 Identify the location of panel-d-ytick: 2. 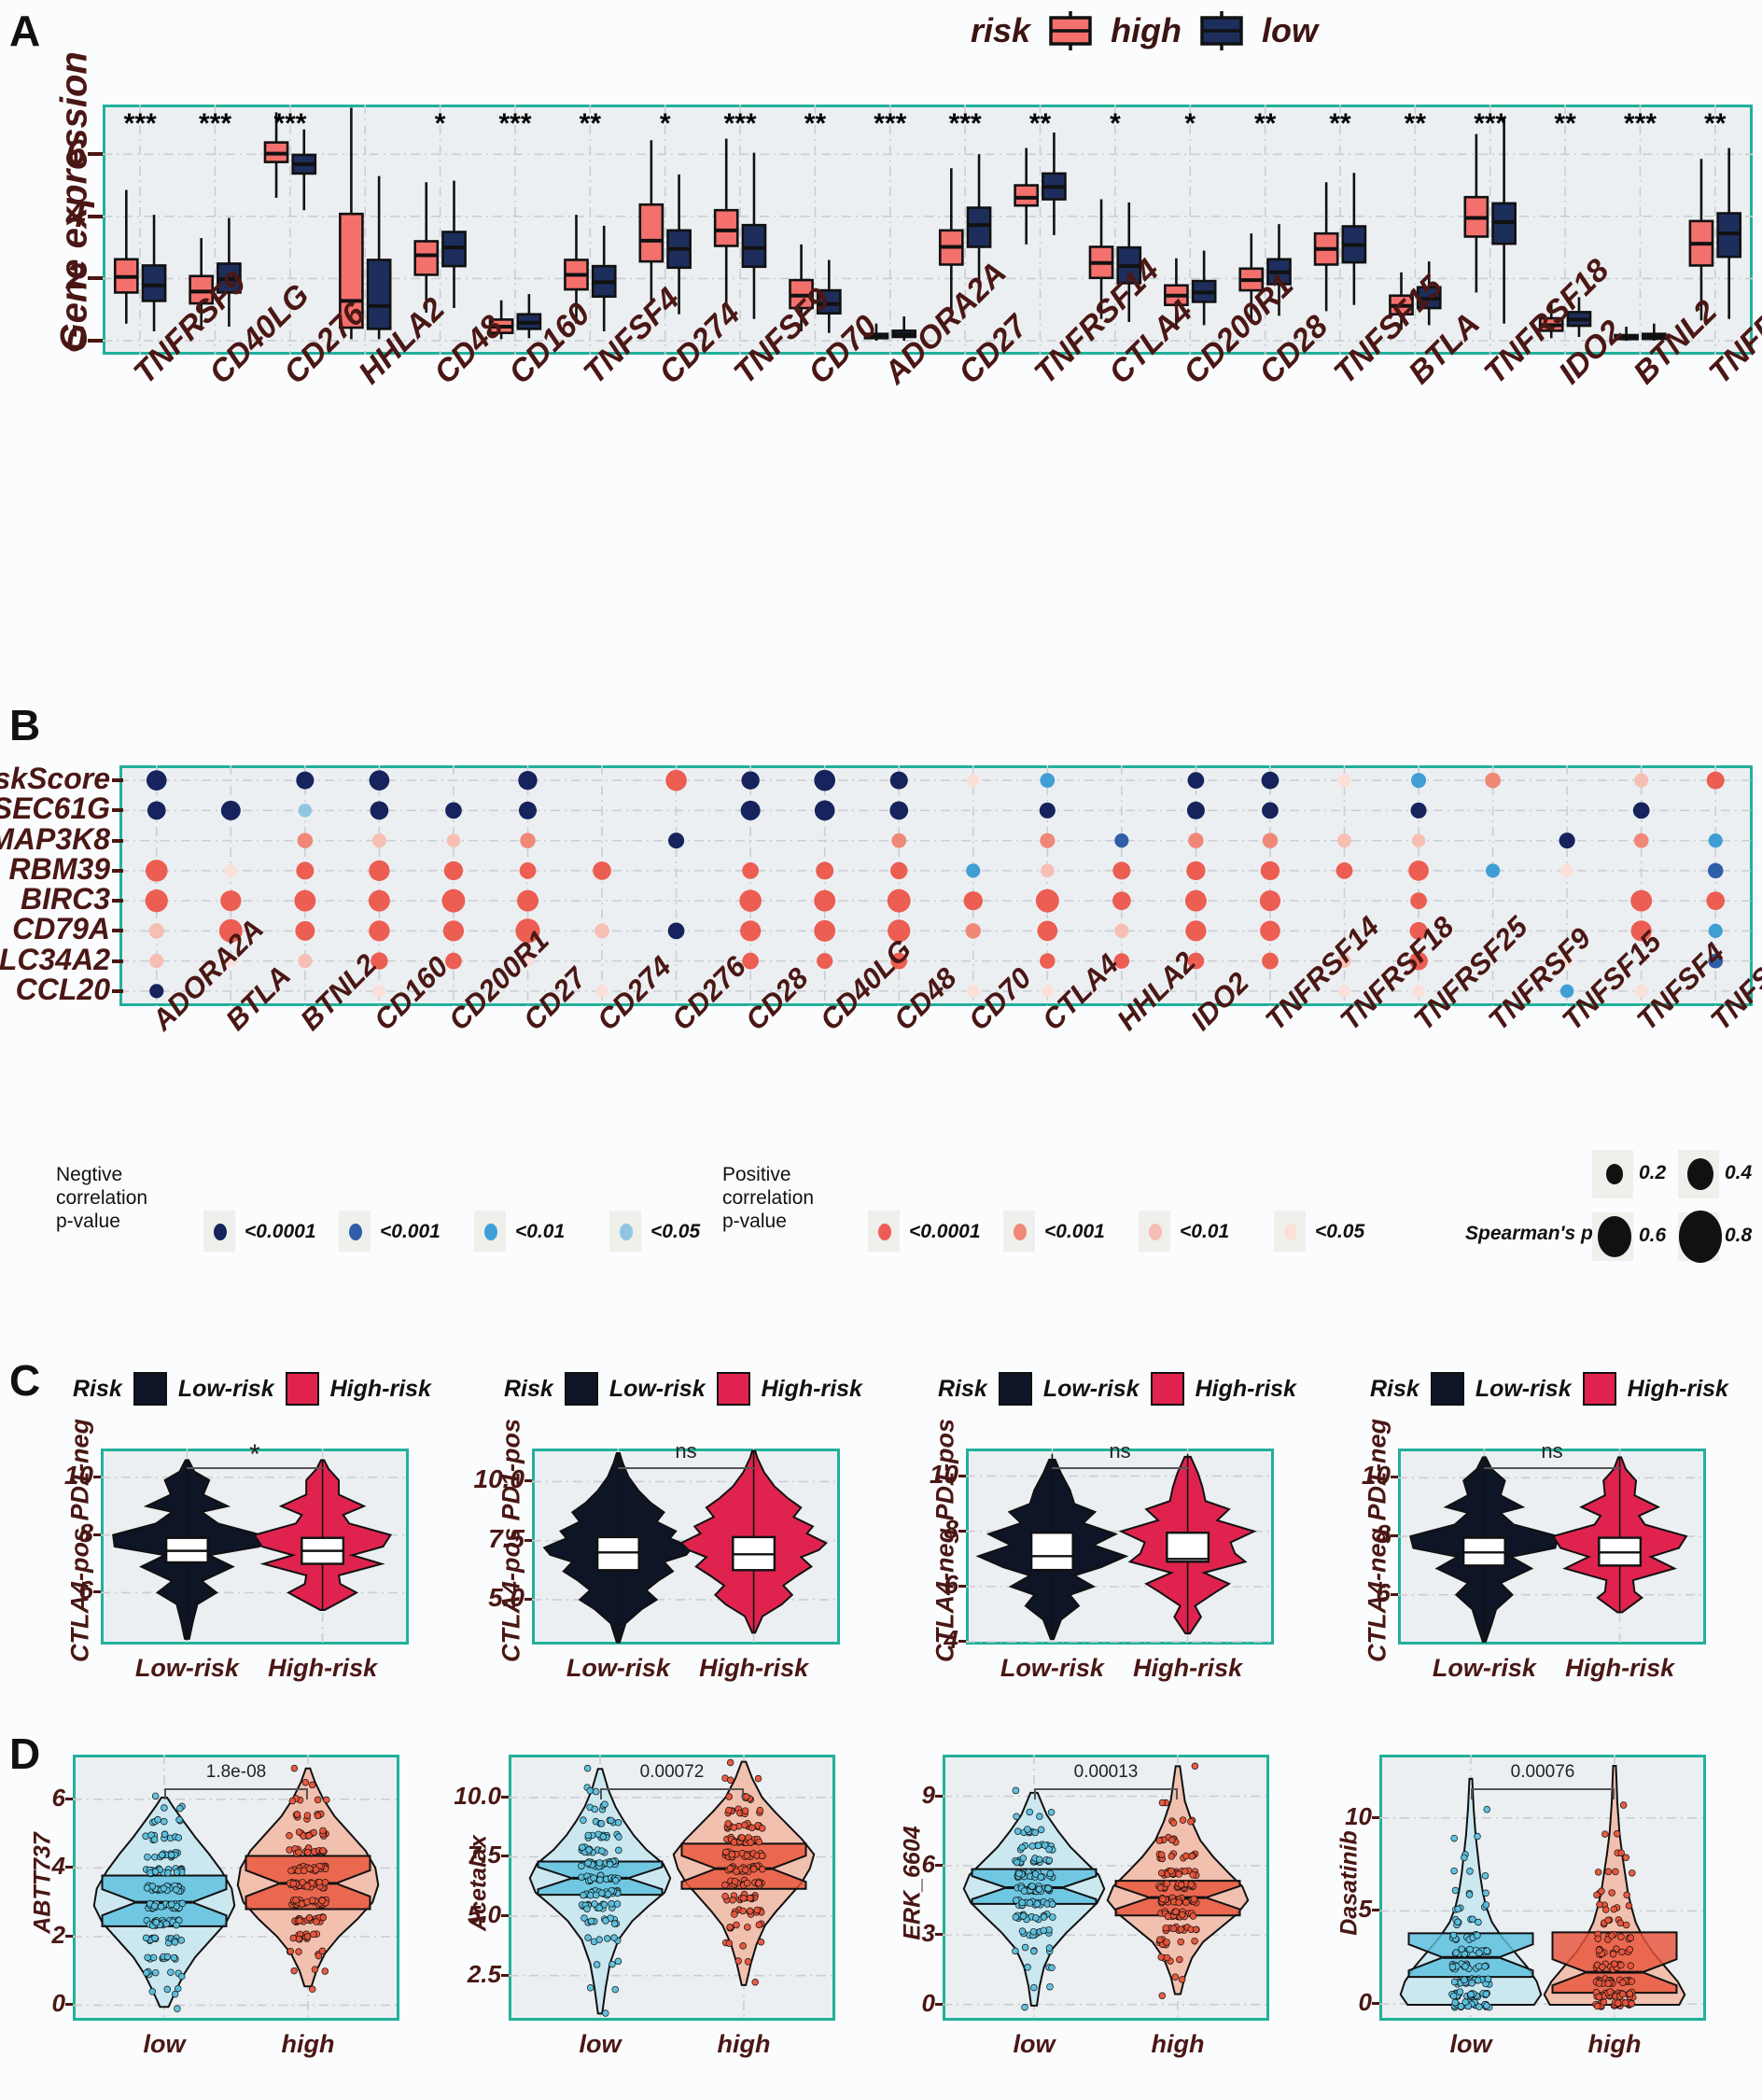
(58, 1935).